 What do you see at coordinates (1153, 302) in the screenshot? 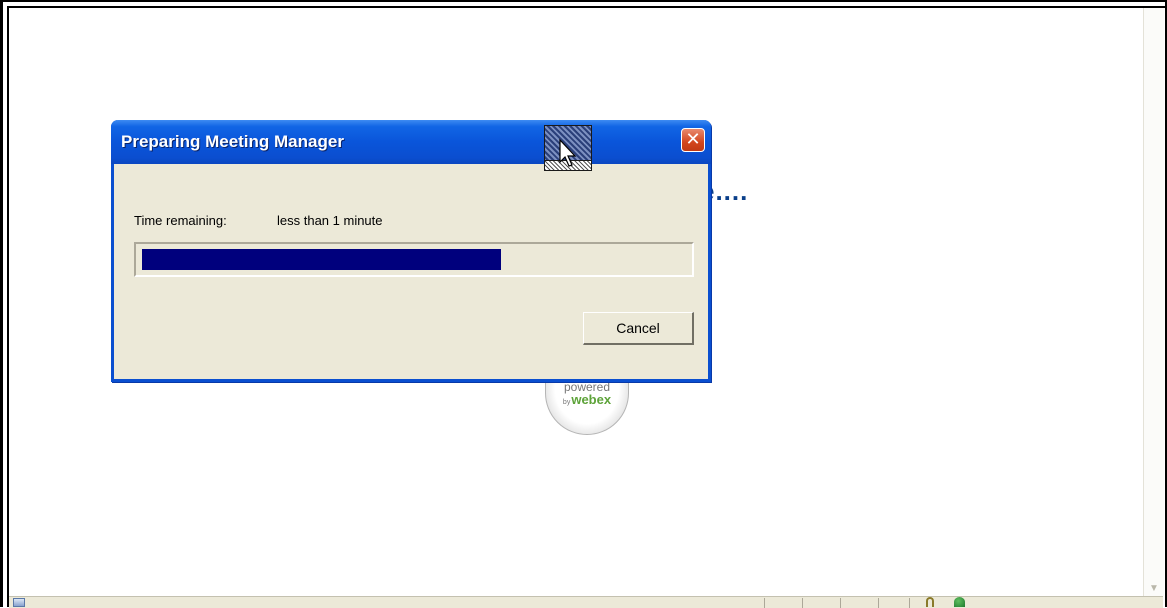
I see `vertical-scrollbar: ▼` at bounding box center [1153, 302].